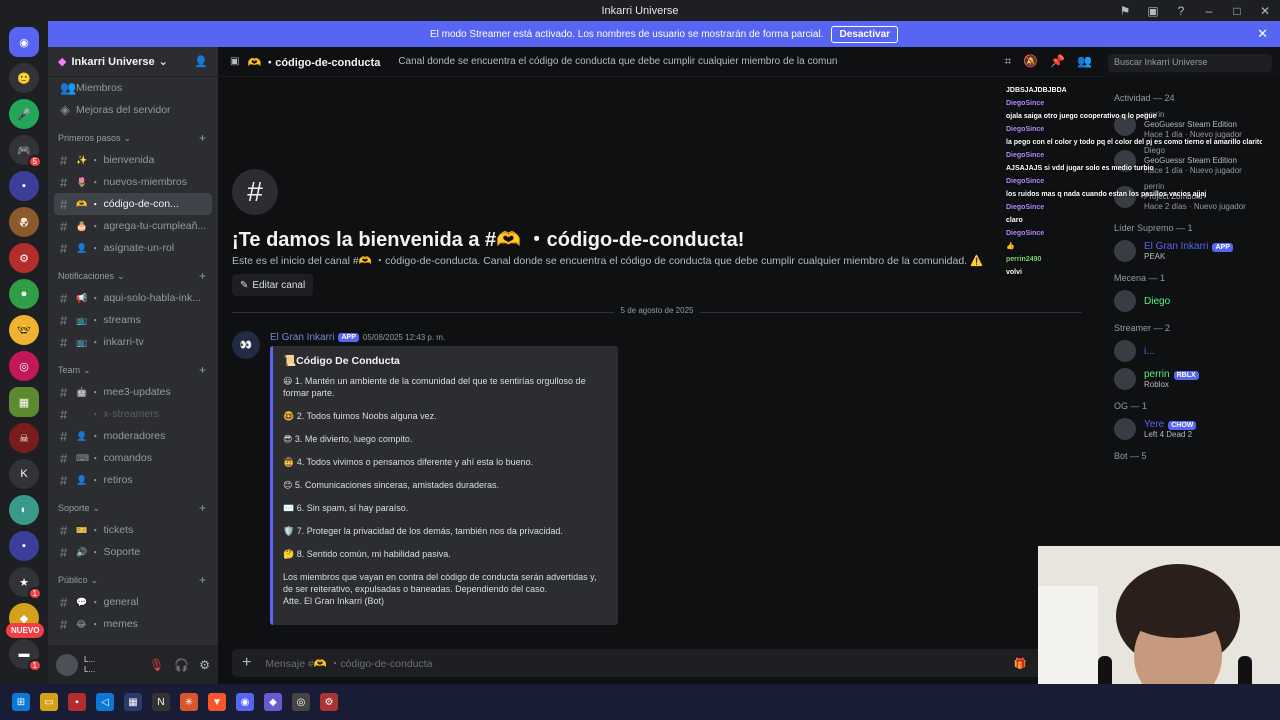 This screenshot has width=1280, height=720. I want to click on sidebar-item: 👥 Miembros, so click(133, 88).